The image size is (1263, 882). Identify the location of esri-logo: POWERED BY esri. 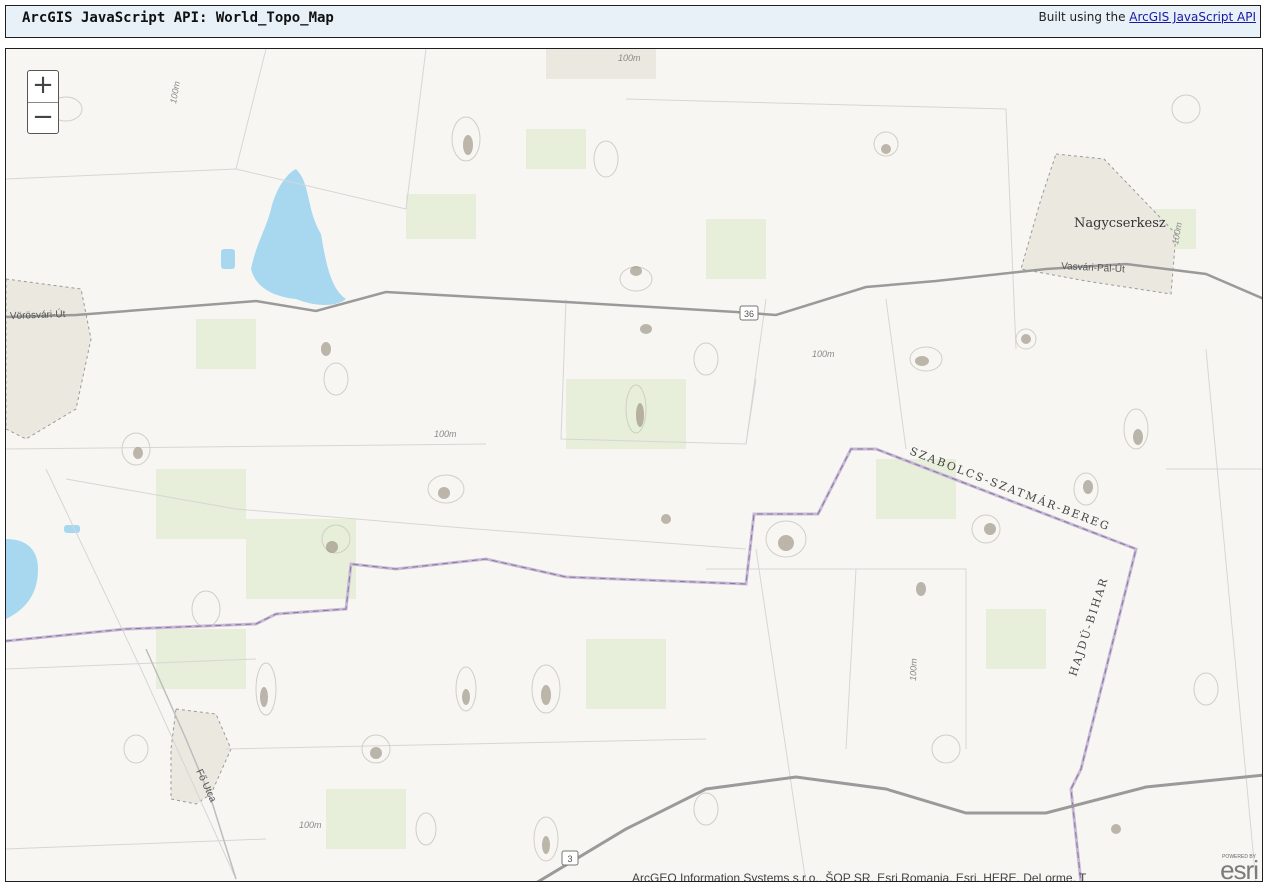
(1233, 867).